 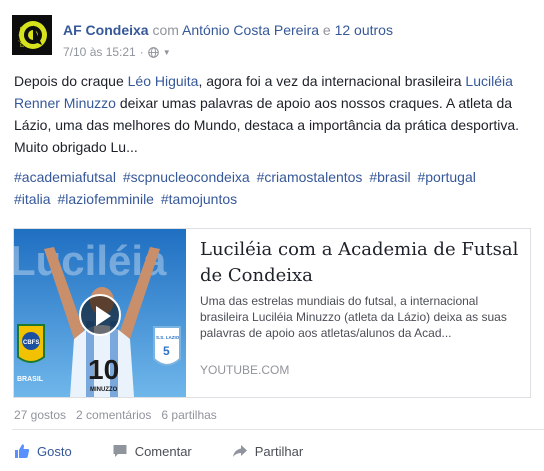 I want to click on hashtag-link: #portugal, so click(x=446, y=177).